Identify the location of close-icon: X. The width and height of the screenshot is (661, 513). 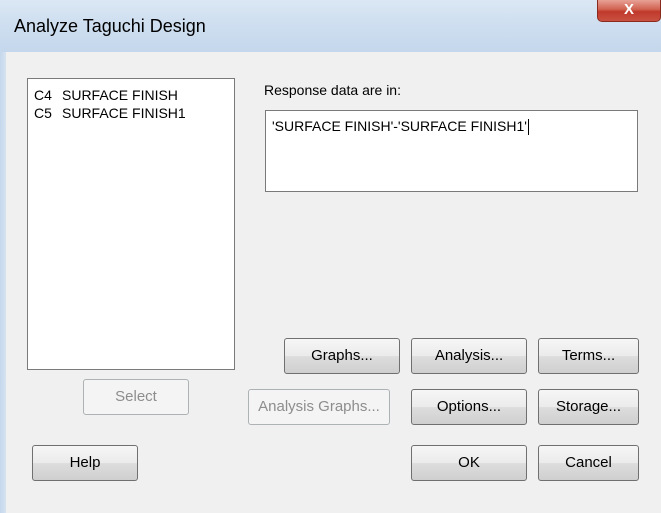
(628, 9).